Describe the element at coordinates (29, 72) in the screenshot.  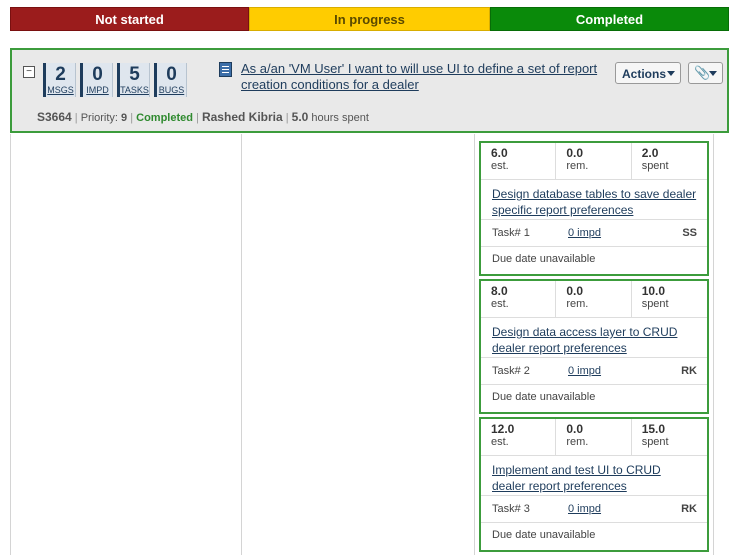
I see `collapse-toggle-icon: −` at that location.